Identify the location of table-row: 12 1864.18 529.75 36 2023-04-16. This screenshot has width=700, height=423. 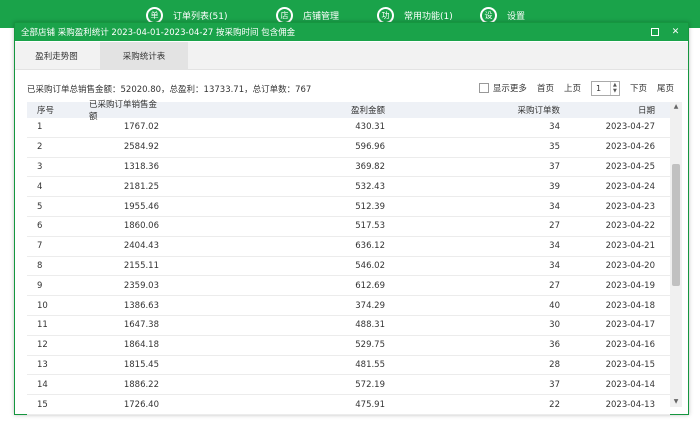
(348, 346).